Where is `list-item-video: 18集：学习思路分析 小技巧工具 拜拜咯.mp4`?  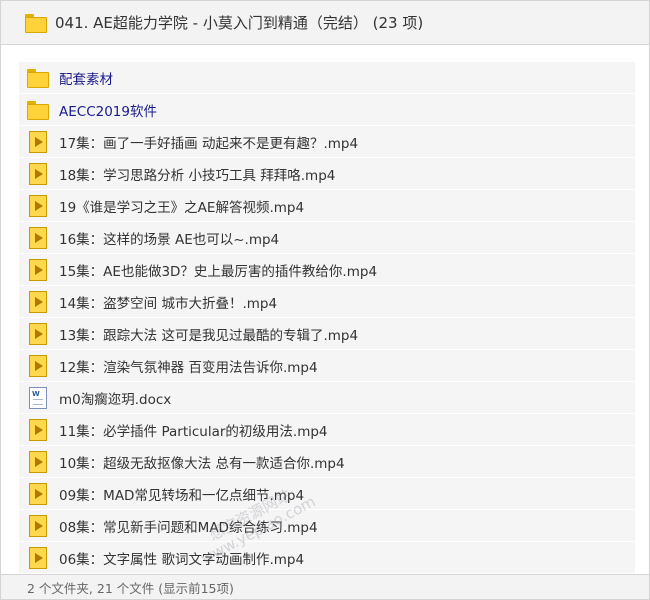 list-item-video: 18集：学习思路分析 小技巧工具 拜拜咯.mp4 is located at coordinates (327, 174).